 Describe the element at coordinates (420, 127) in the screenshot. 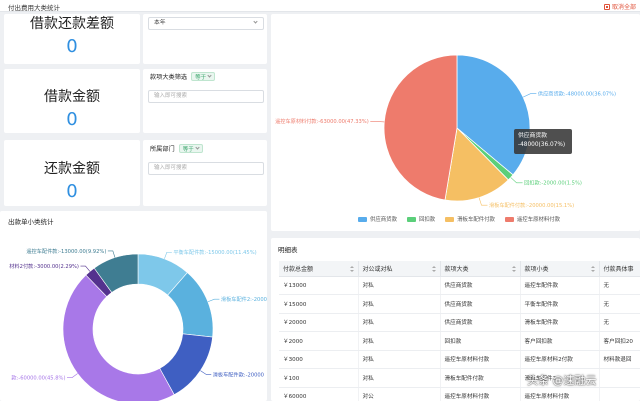

I see `pie-slice` at that location.